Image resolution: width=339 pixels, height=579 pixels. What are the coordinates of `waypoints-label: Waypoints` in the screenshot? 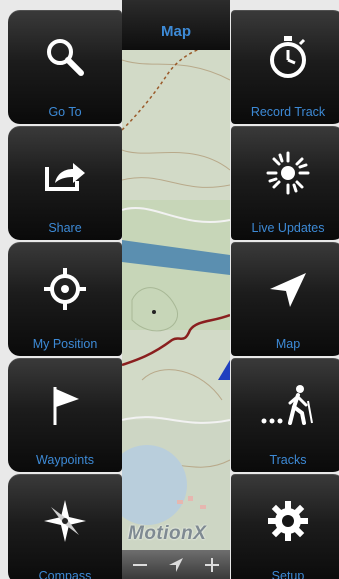 It's located at (65, 460).